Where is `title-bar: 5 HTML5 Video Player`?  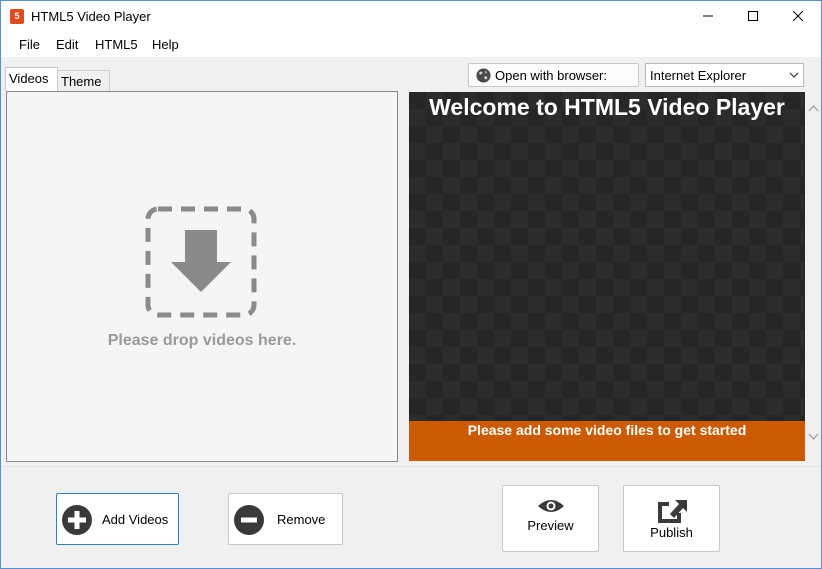
title-bar: 5 HTML5 Video Player is located at coordinates (411, 16).